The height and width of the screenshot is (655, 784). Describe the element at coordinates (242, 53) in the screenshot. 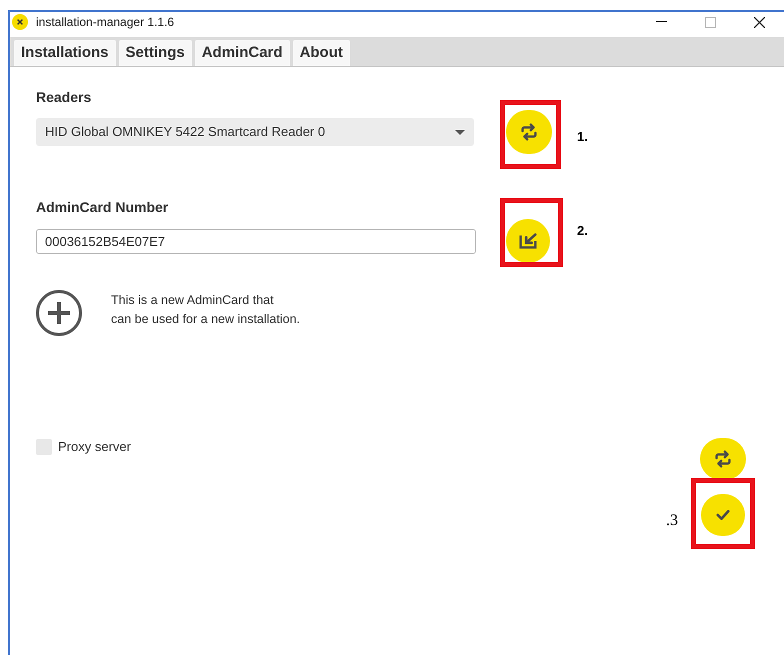

I see `tab: AdminCard` at that location.